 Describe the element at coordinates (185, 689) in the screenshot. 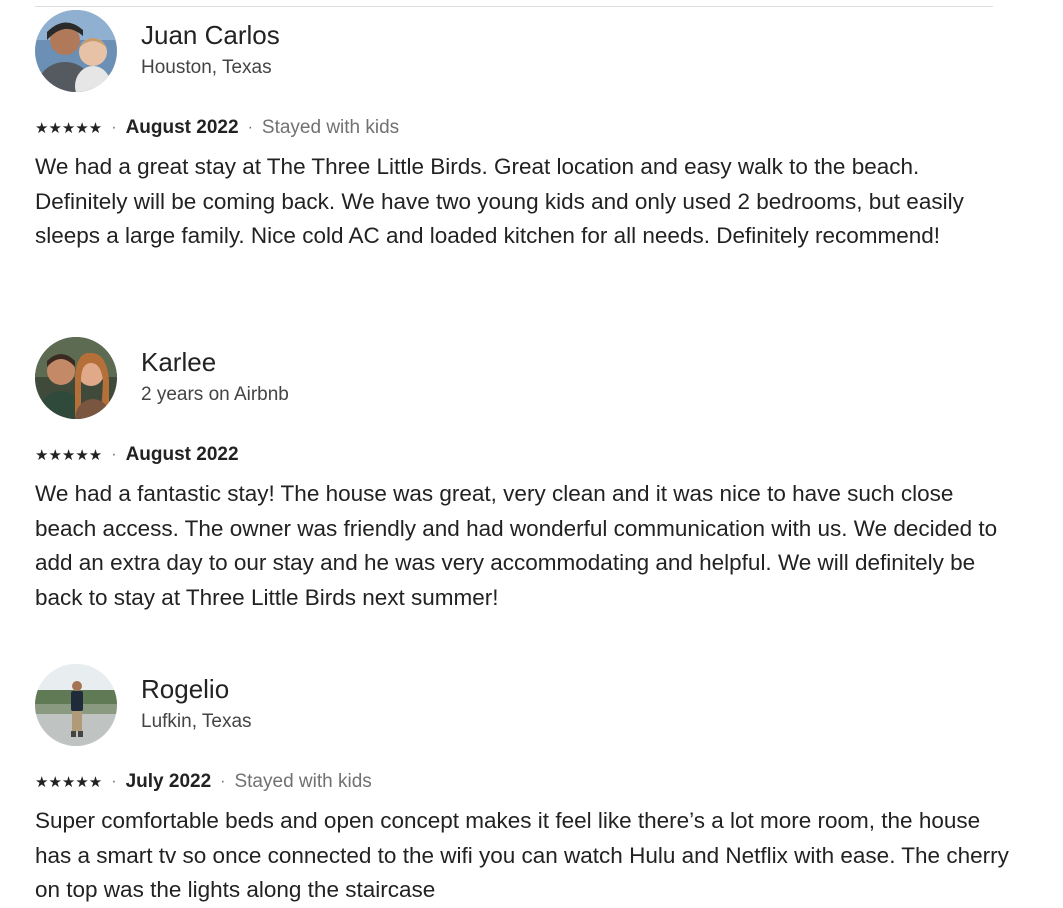

I see `reviewer-name: Rogelio` at that location.